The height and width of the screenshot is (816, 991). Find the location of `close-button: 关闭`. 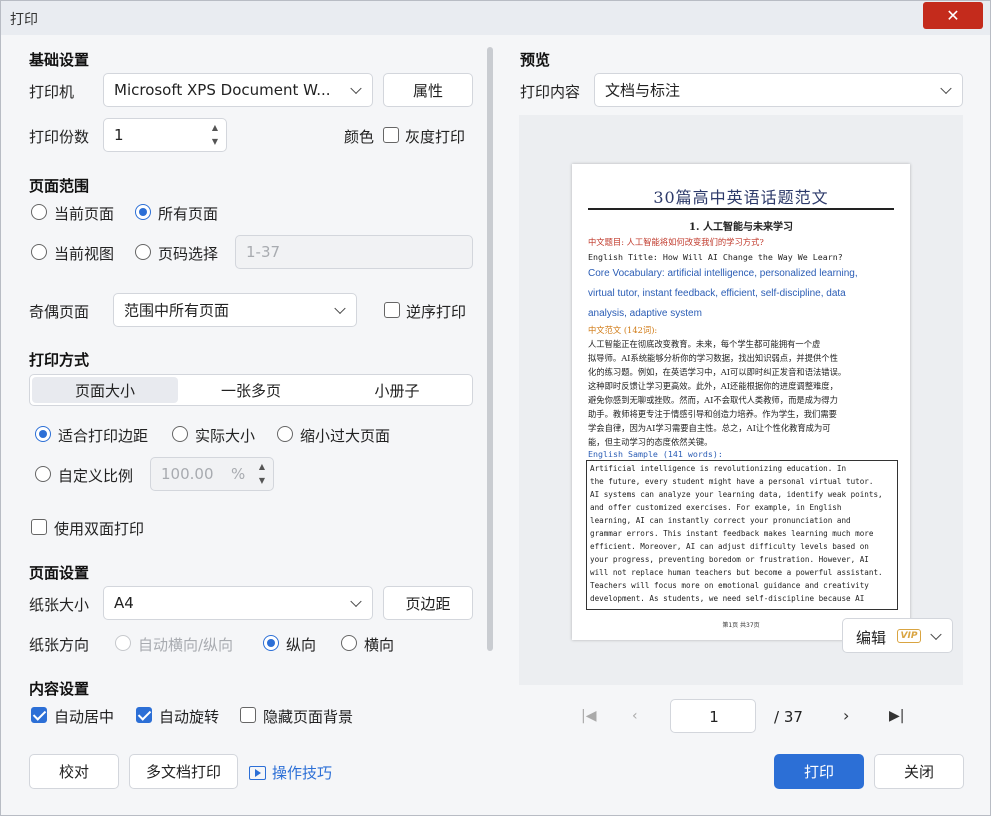

close-button: 关闭 is located at coordinates (919, 771).